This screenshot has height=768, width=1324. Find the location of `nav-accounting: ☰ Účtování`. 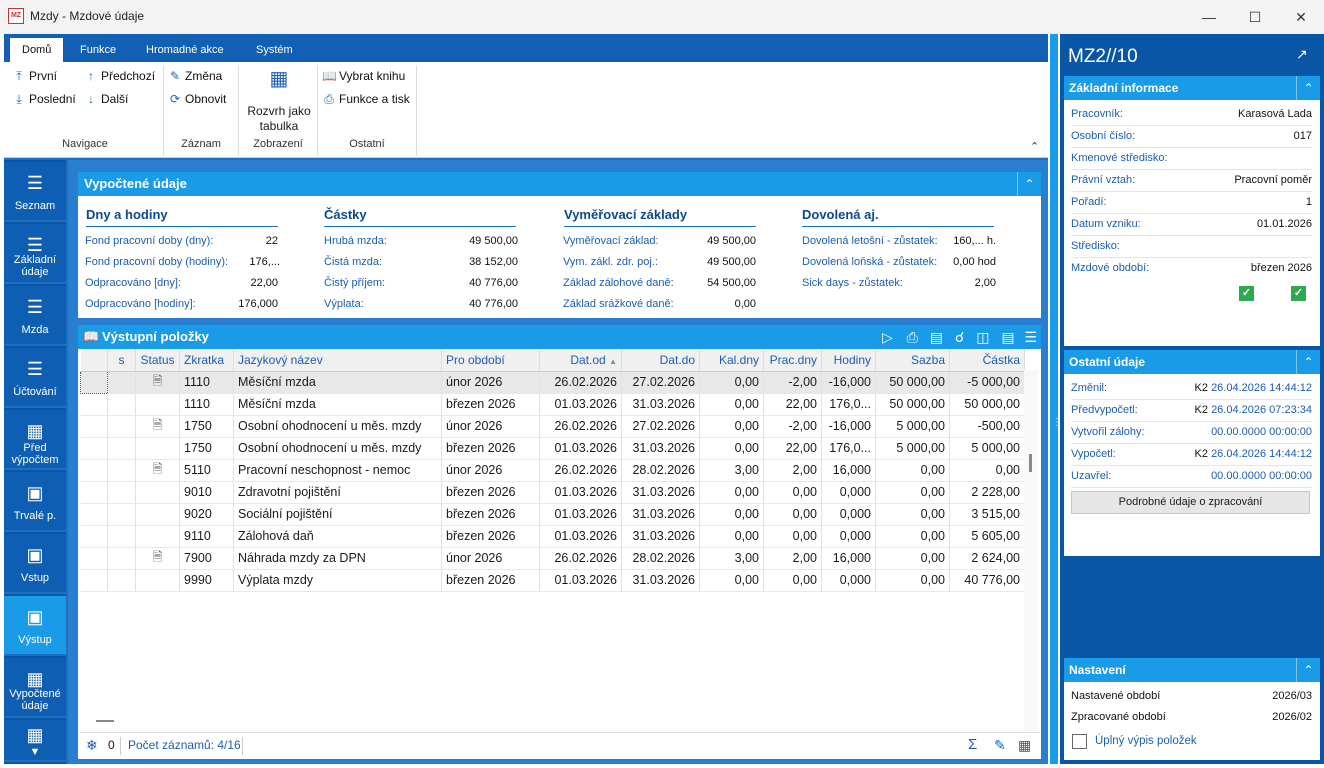

nav-accounting: ☰ Účtování is located at coordinates (35, 378).